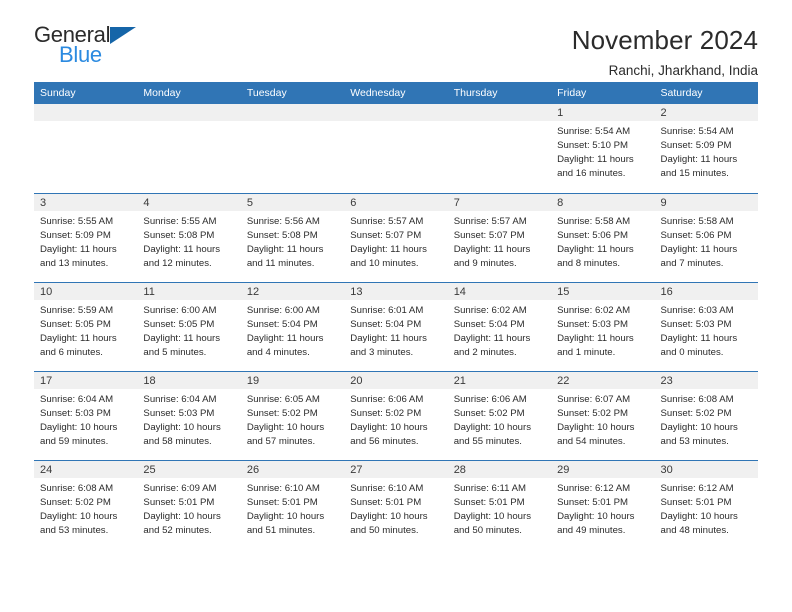 Image resolution: width=792 pixels, height=612 pixels. I want to click on day-number: 25, so click(189, 469).